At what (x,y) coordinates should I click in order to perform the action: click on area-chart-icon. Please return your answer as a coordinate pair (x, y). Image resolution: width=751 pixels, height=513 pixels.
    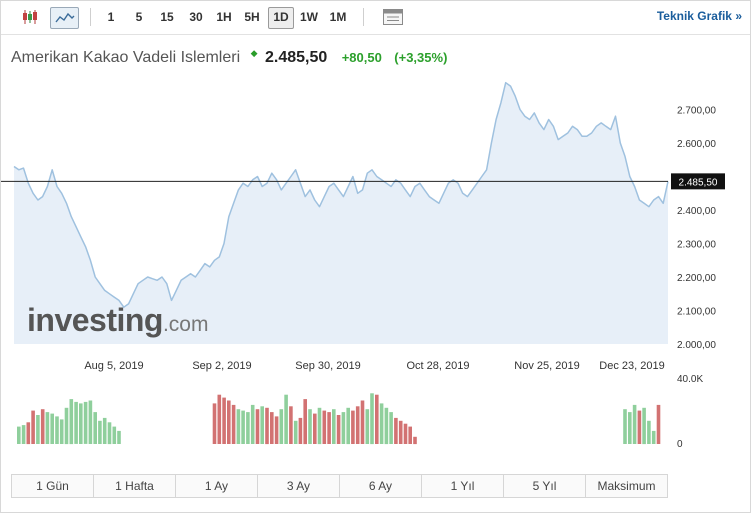
    Looking at the image, I should click on (64, 18).